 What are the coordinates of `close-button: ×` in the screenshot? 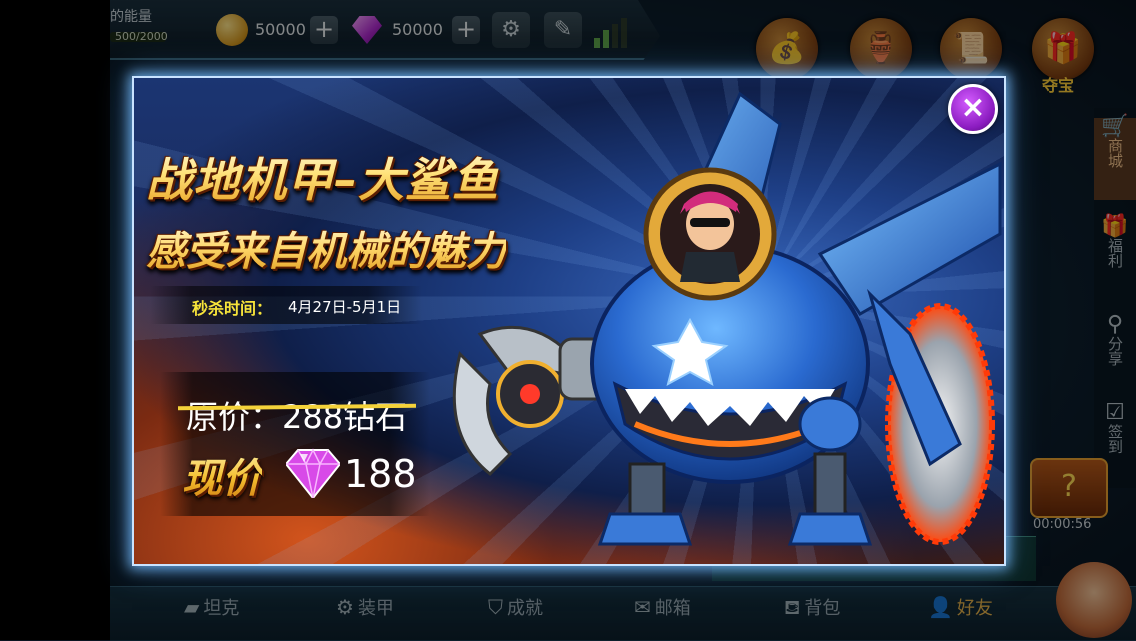 It's located at (973, 109).